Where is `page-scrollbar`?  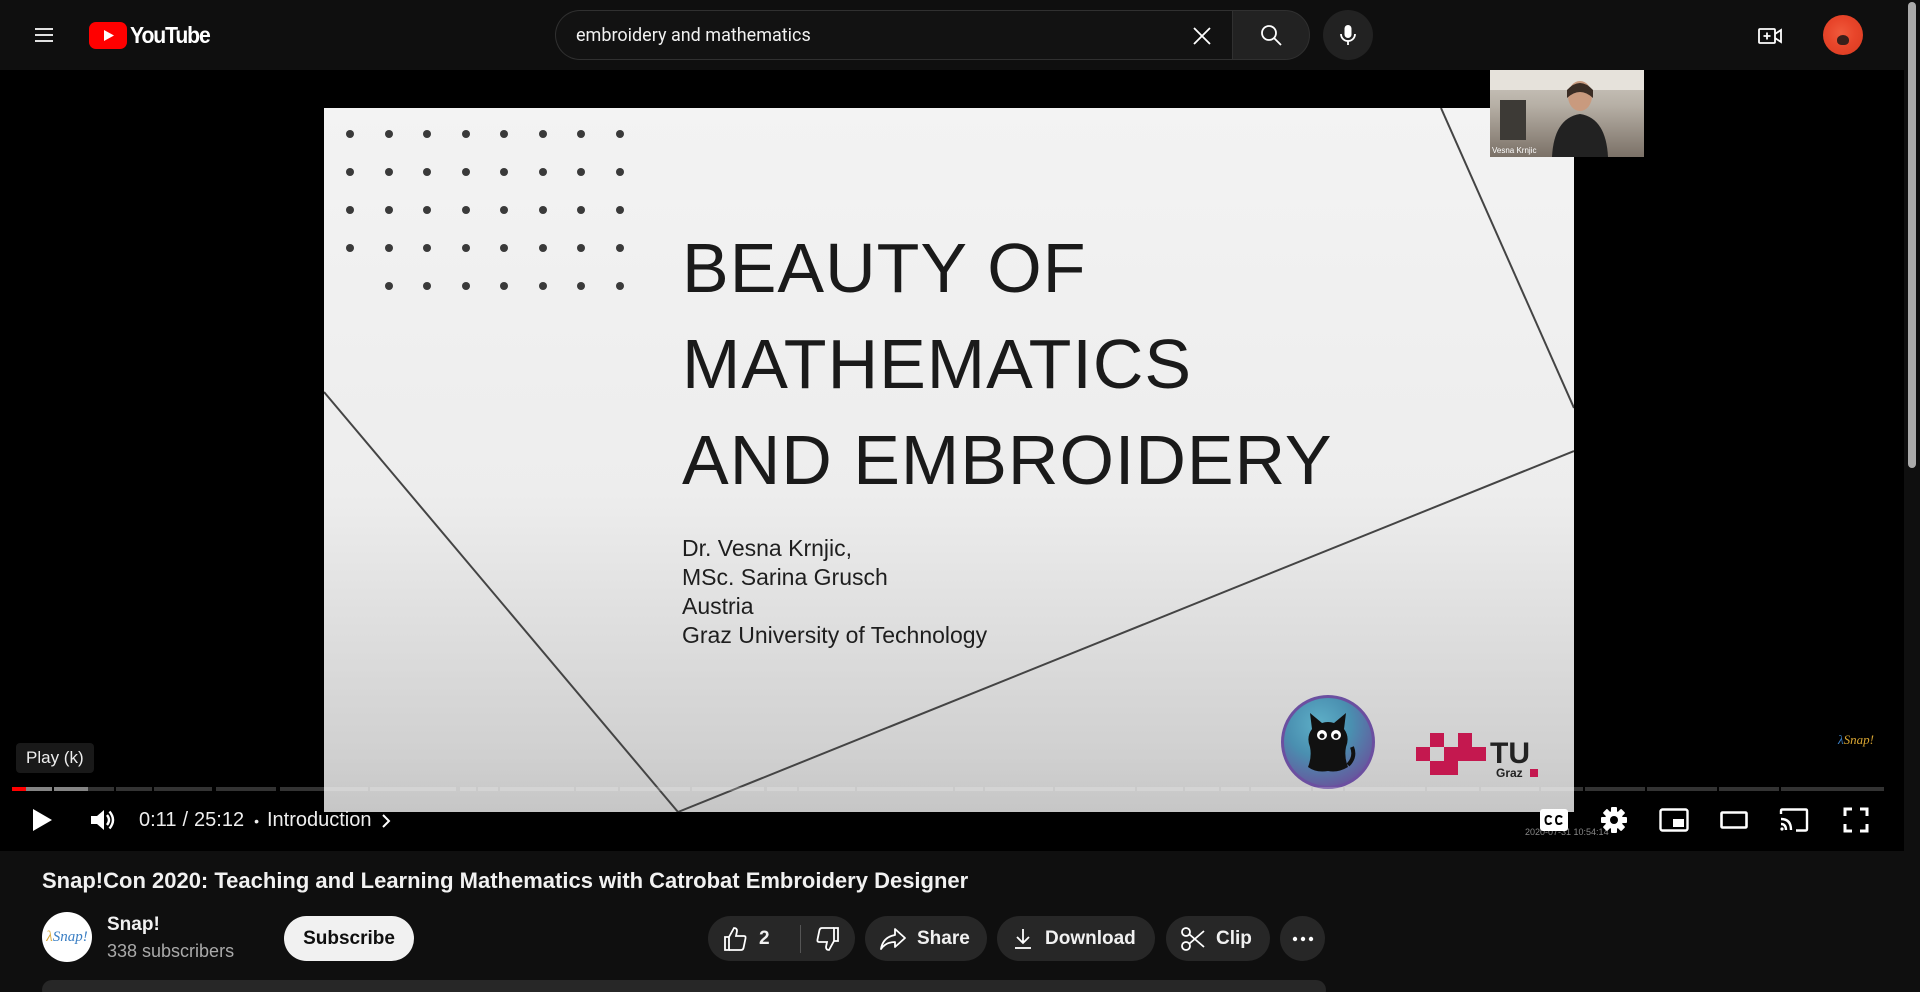
page-scrollbar is located at coordinates (1912, 496).